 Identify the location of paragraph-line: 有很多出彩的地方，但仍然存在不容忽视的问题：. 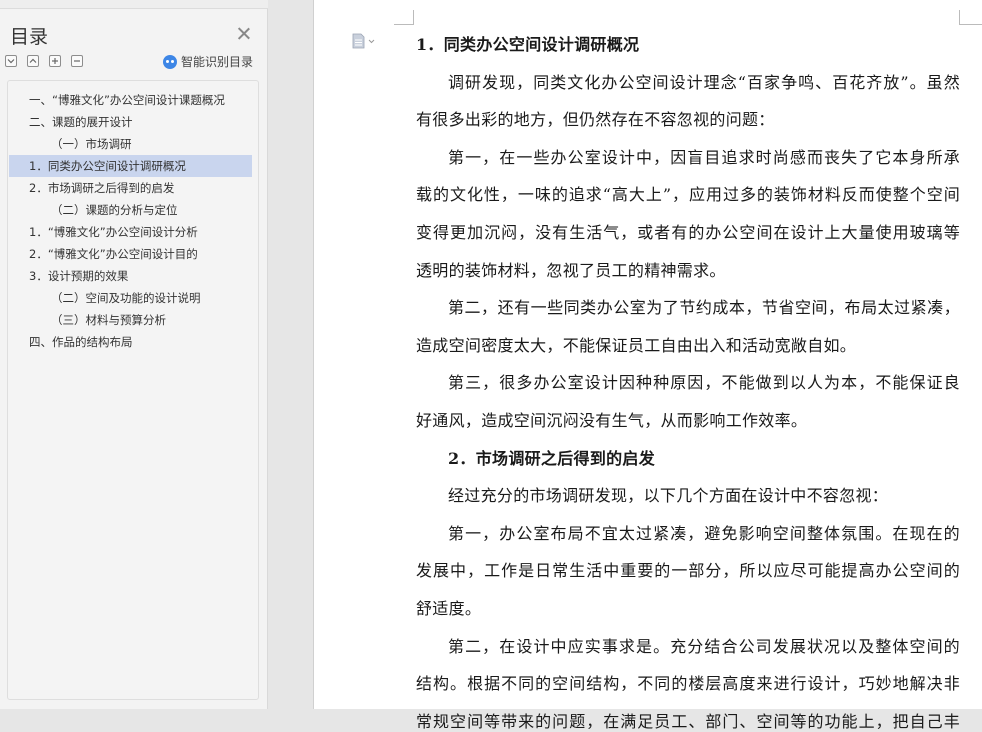
(595, 120).